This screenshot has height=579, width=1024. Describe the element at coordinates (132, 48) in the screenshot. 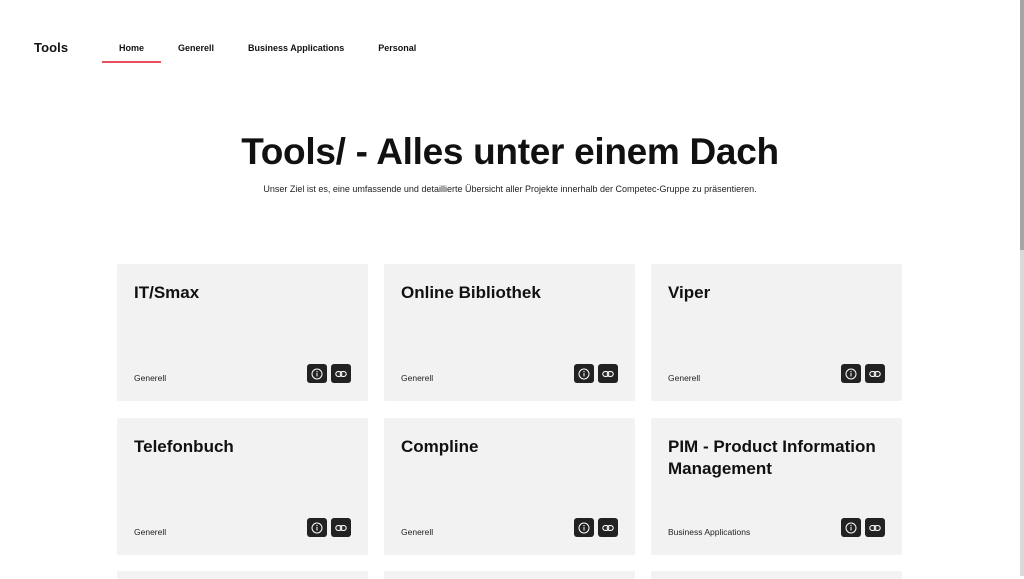

I see `nav-tab-home: Home` at that location.